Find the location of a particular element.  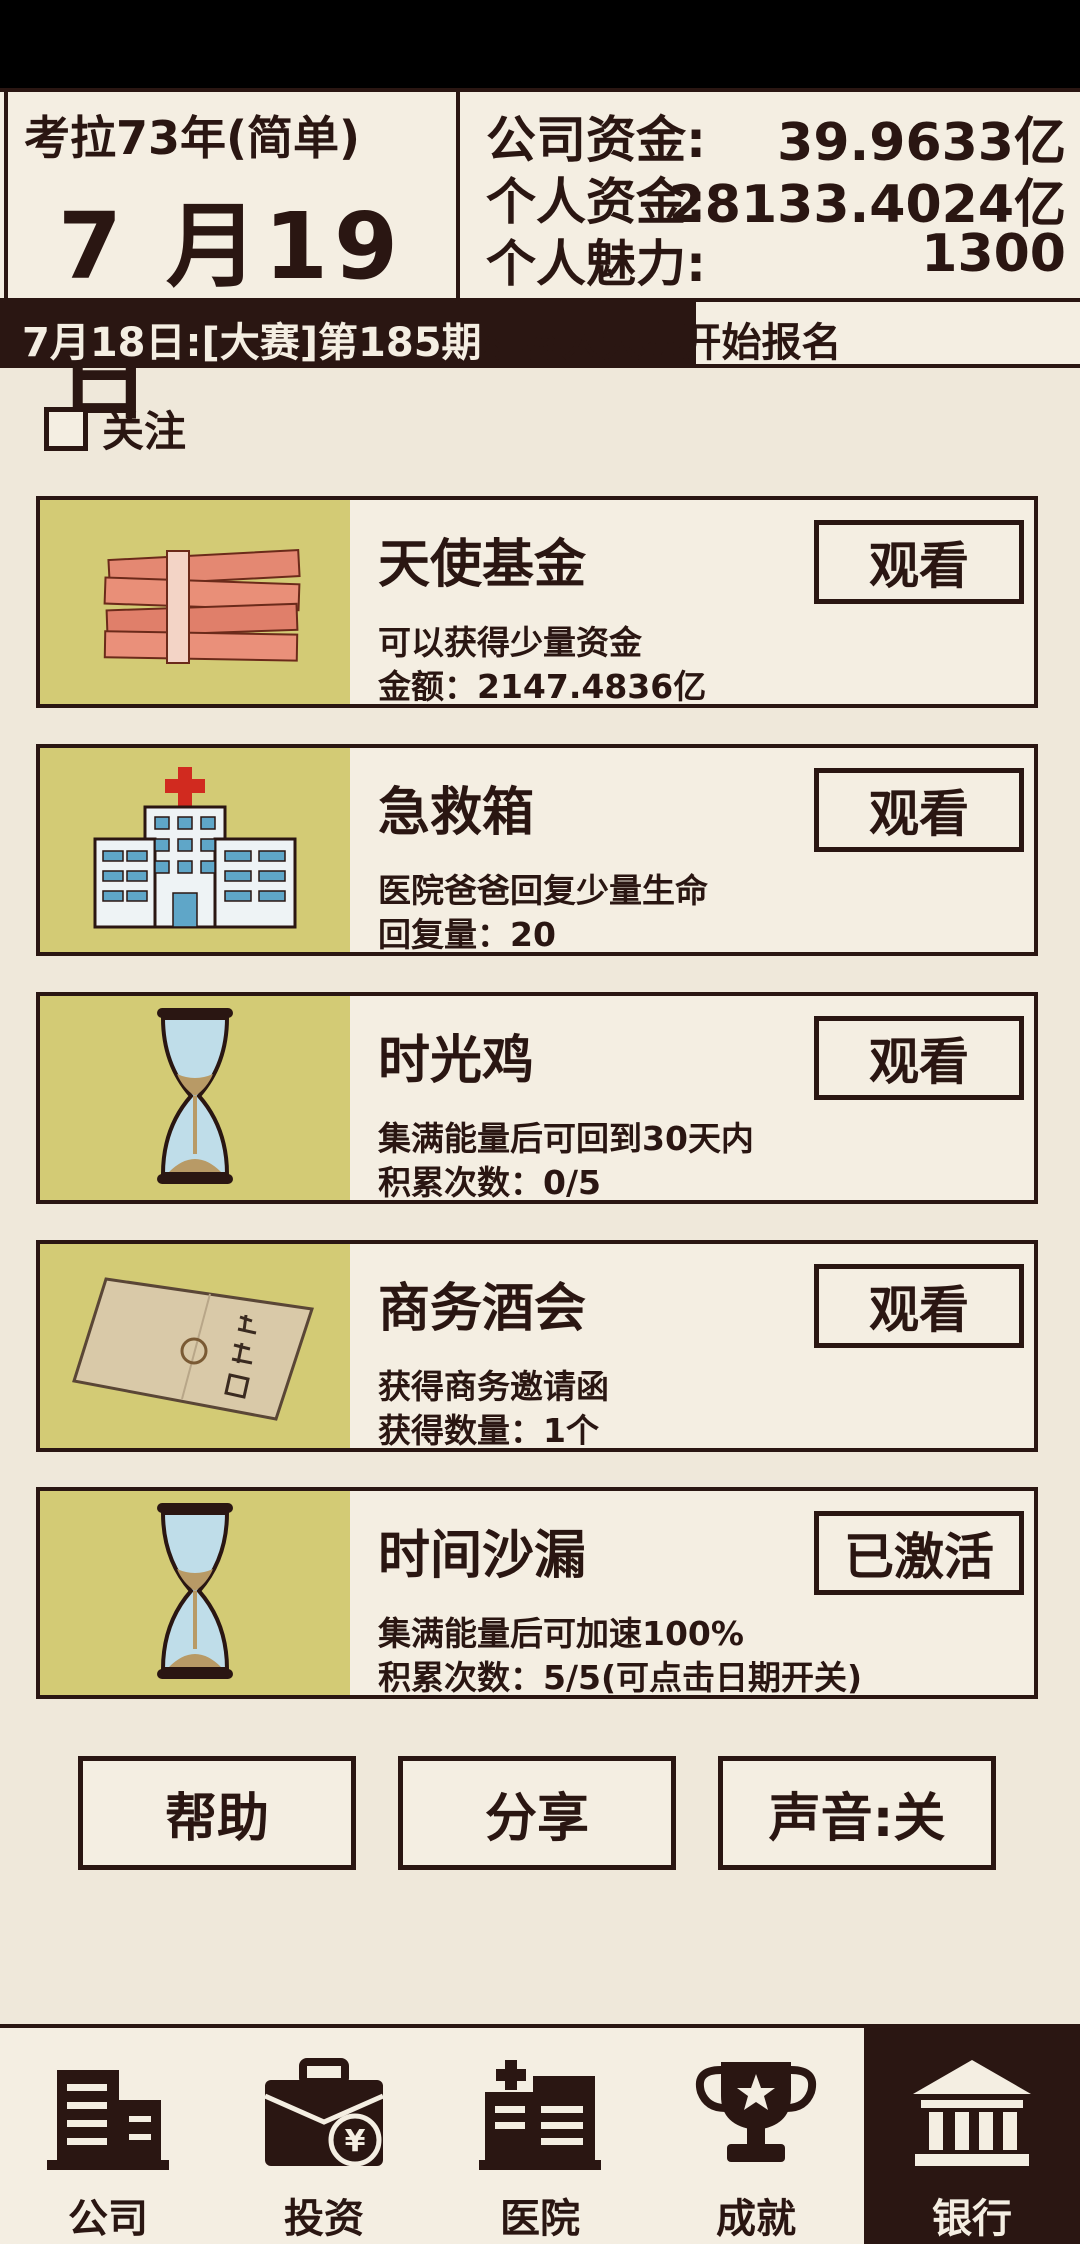

card-detail: 积累次数：0/5 is located at coordinates (489, 1182).